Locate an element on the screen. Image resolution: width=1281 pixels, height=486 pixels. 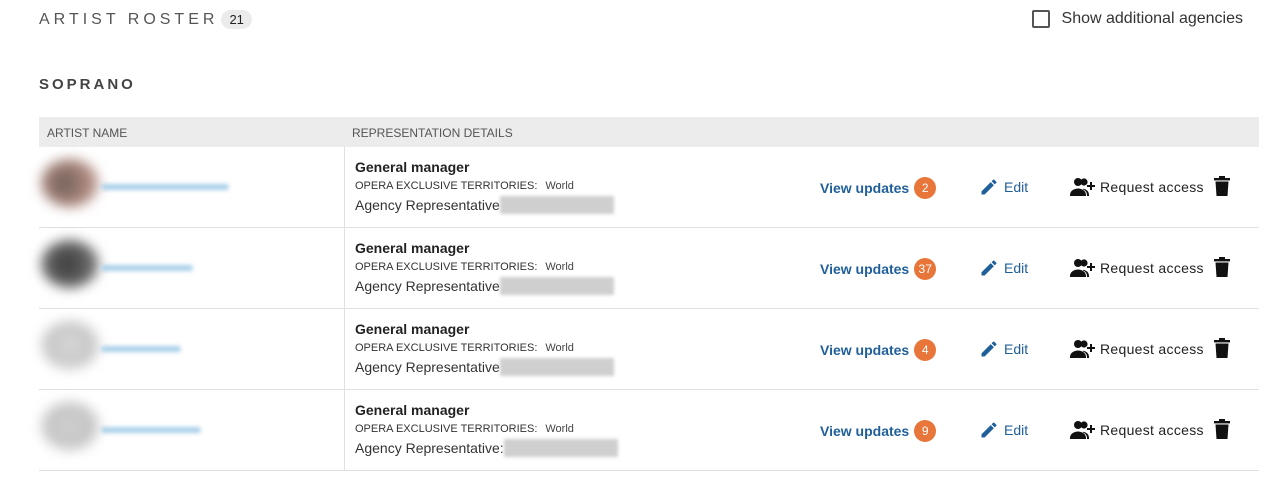
view-updates-link: View updates 37 is located at coordinates (878, 269).